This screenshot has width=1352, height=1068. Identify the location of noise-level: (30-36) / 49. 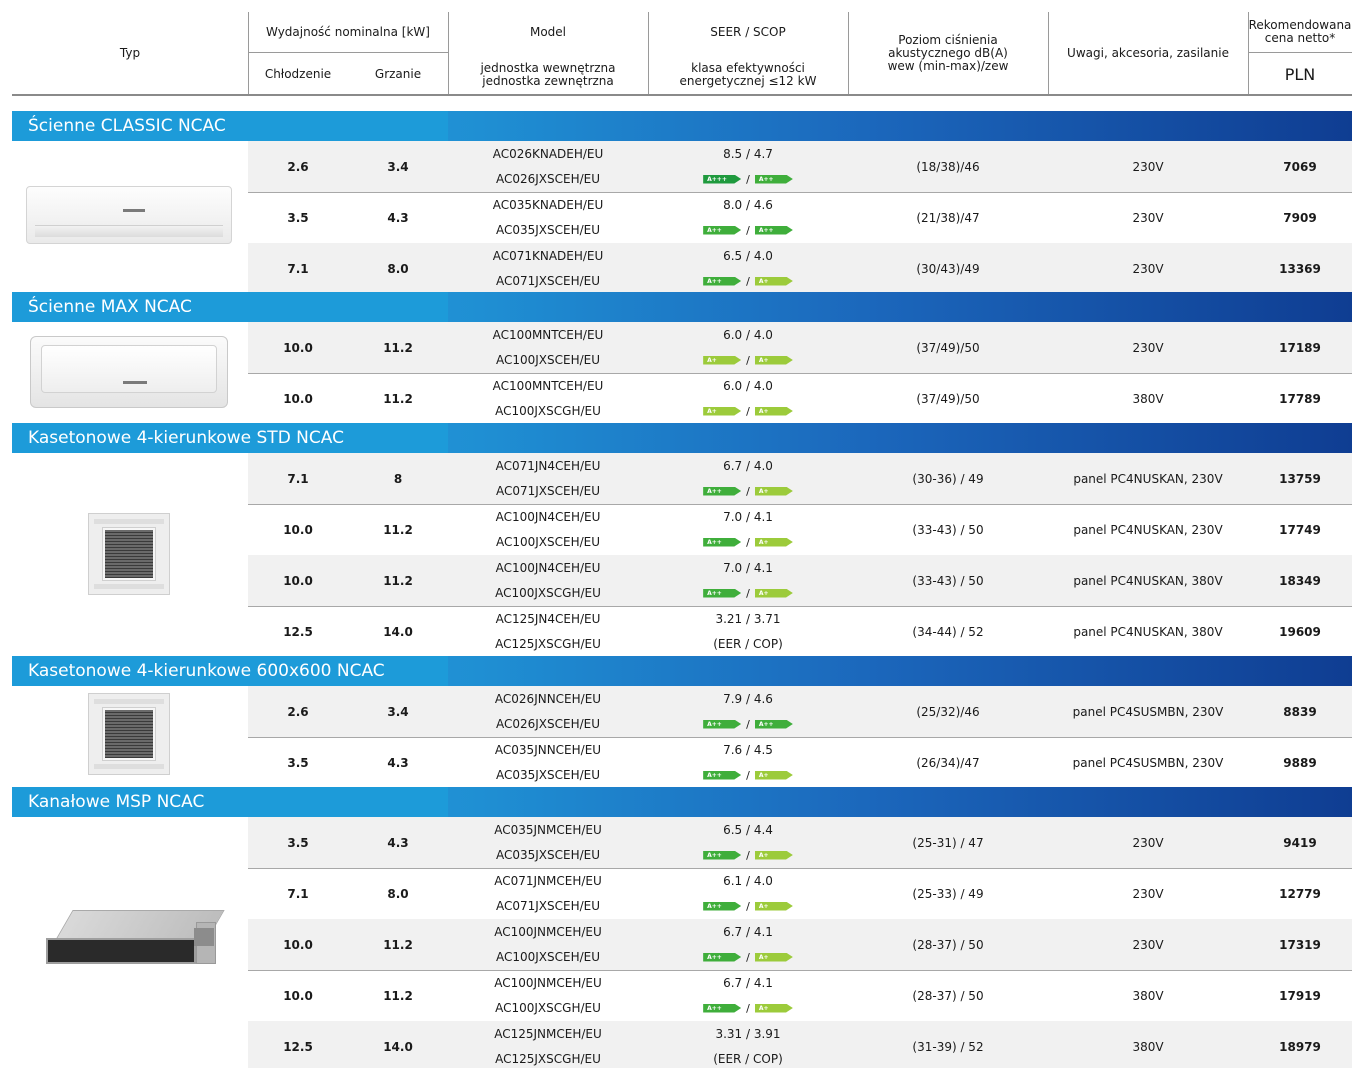
(948, 478).